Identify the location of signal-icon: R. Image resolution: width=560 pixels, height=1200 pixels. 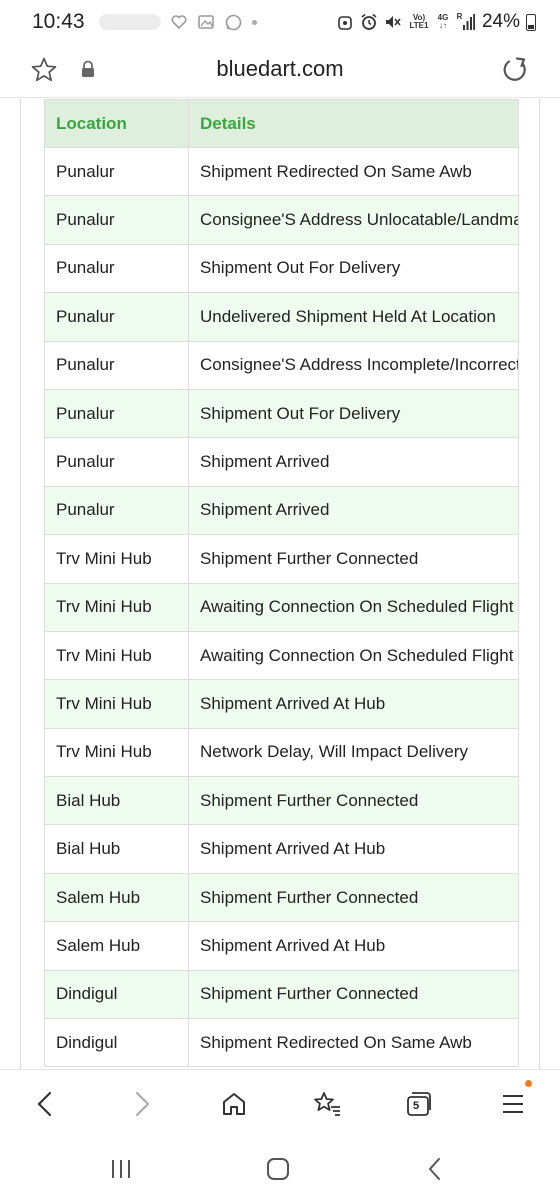
(466, 22).